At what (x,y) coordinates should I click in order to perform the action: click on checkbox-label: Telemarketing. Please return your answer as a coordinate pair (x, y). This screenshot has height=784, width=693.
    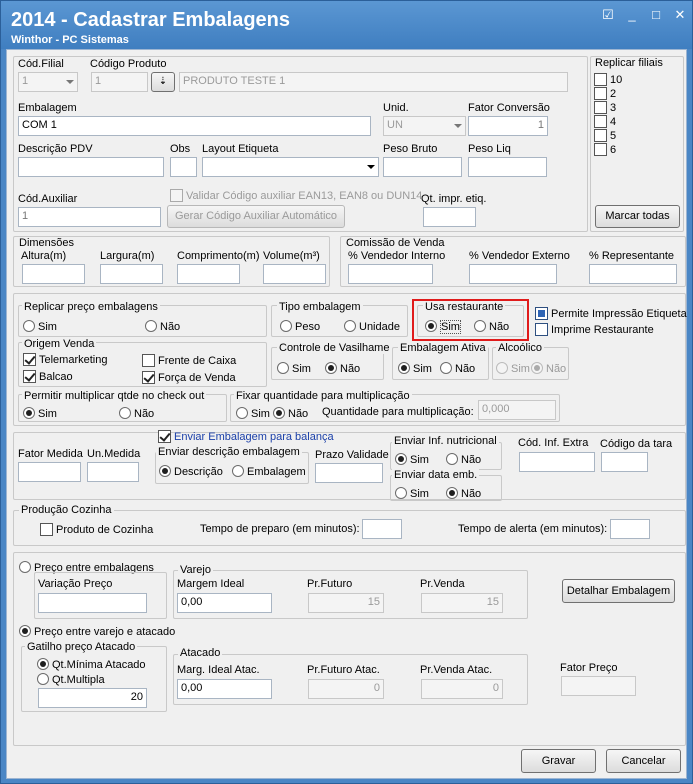
    Looking at the image, I should click on (73, 360).